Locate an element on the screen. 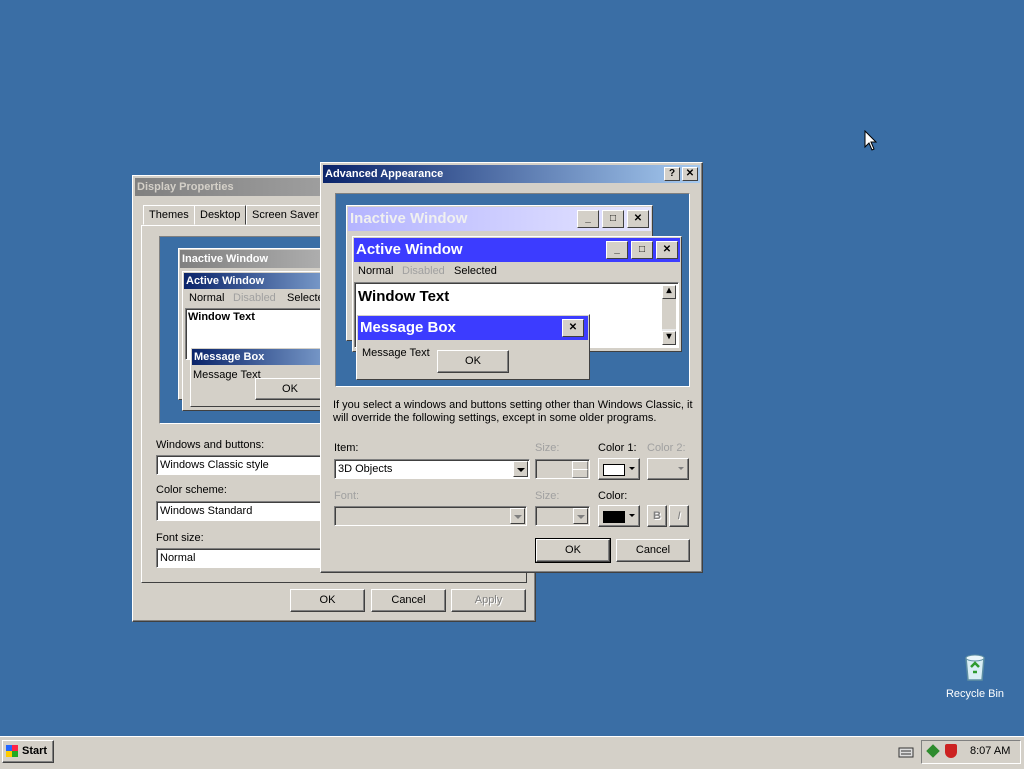  windows-buttons-label: Windows and buttons: is located at coordinates (210, 445).